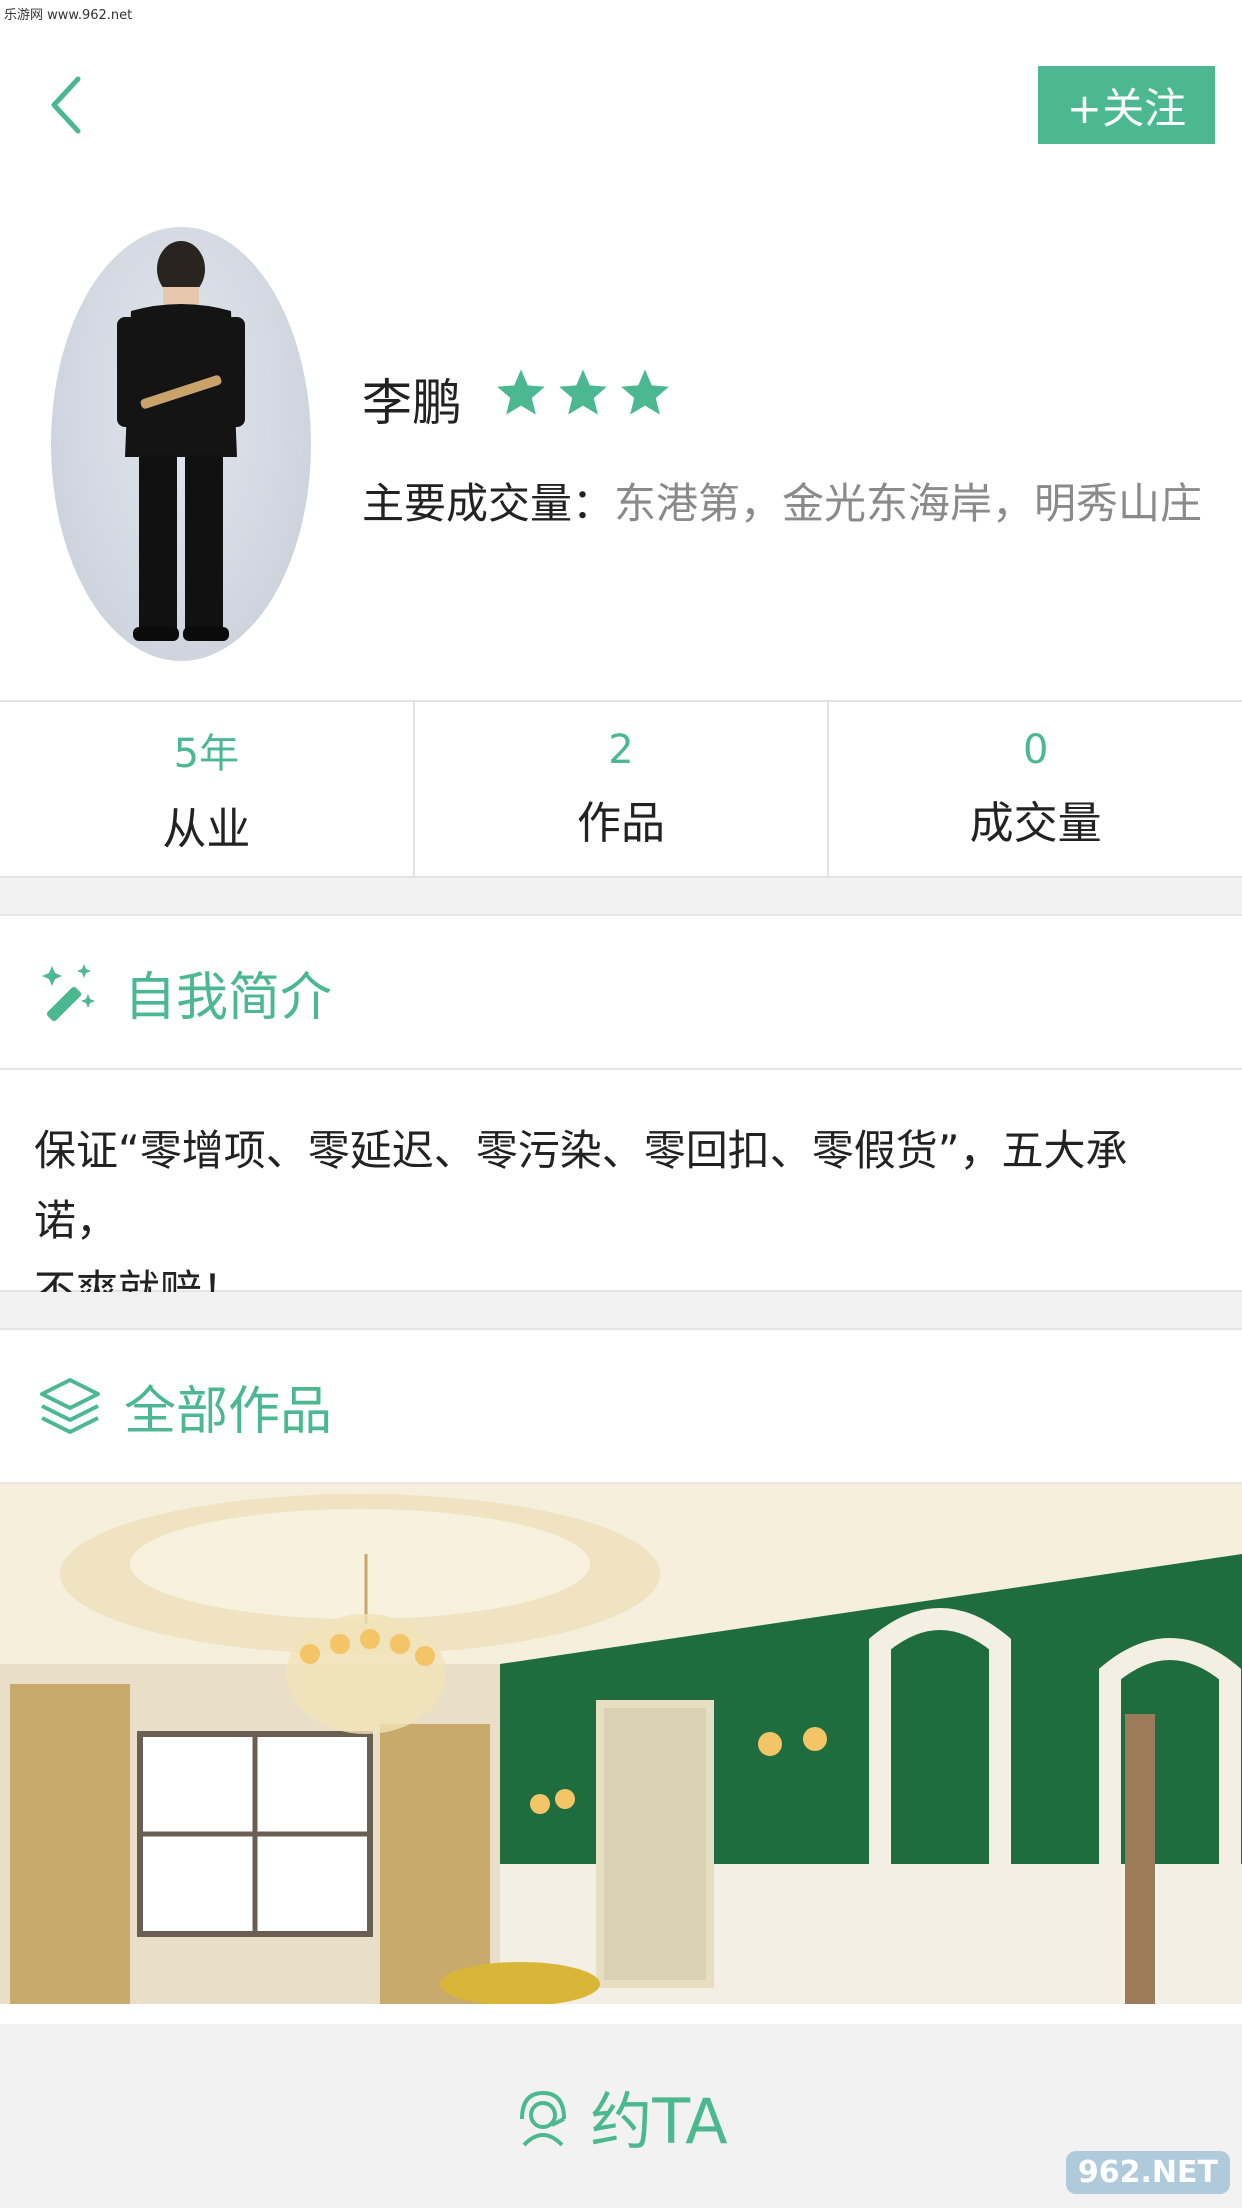  I want to click on back-button, so click(65, 105).